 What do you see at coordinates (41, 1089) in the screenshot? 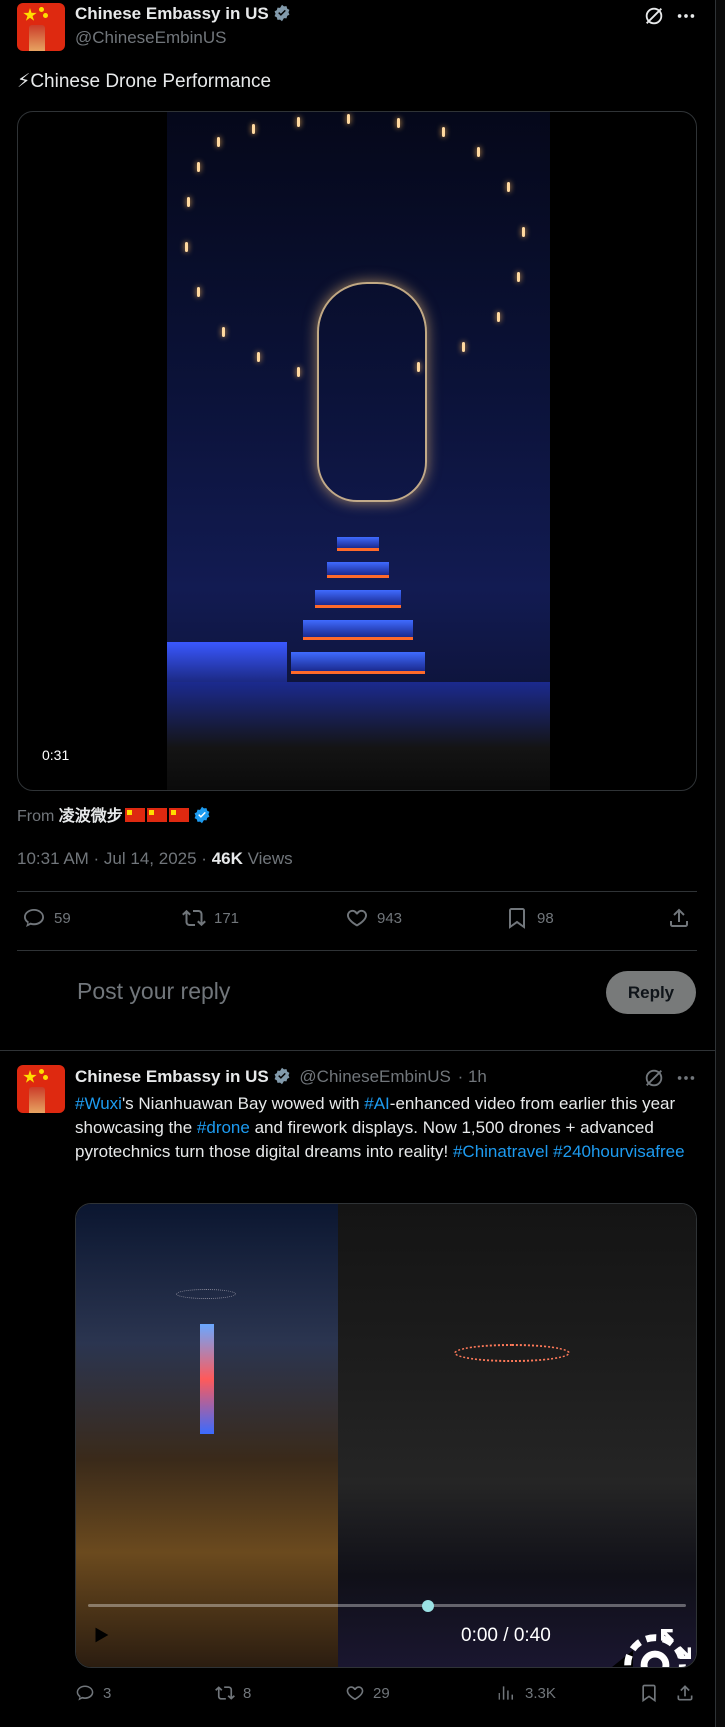
I see `reply-author-avatar` at bounding box center [41, 1089].